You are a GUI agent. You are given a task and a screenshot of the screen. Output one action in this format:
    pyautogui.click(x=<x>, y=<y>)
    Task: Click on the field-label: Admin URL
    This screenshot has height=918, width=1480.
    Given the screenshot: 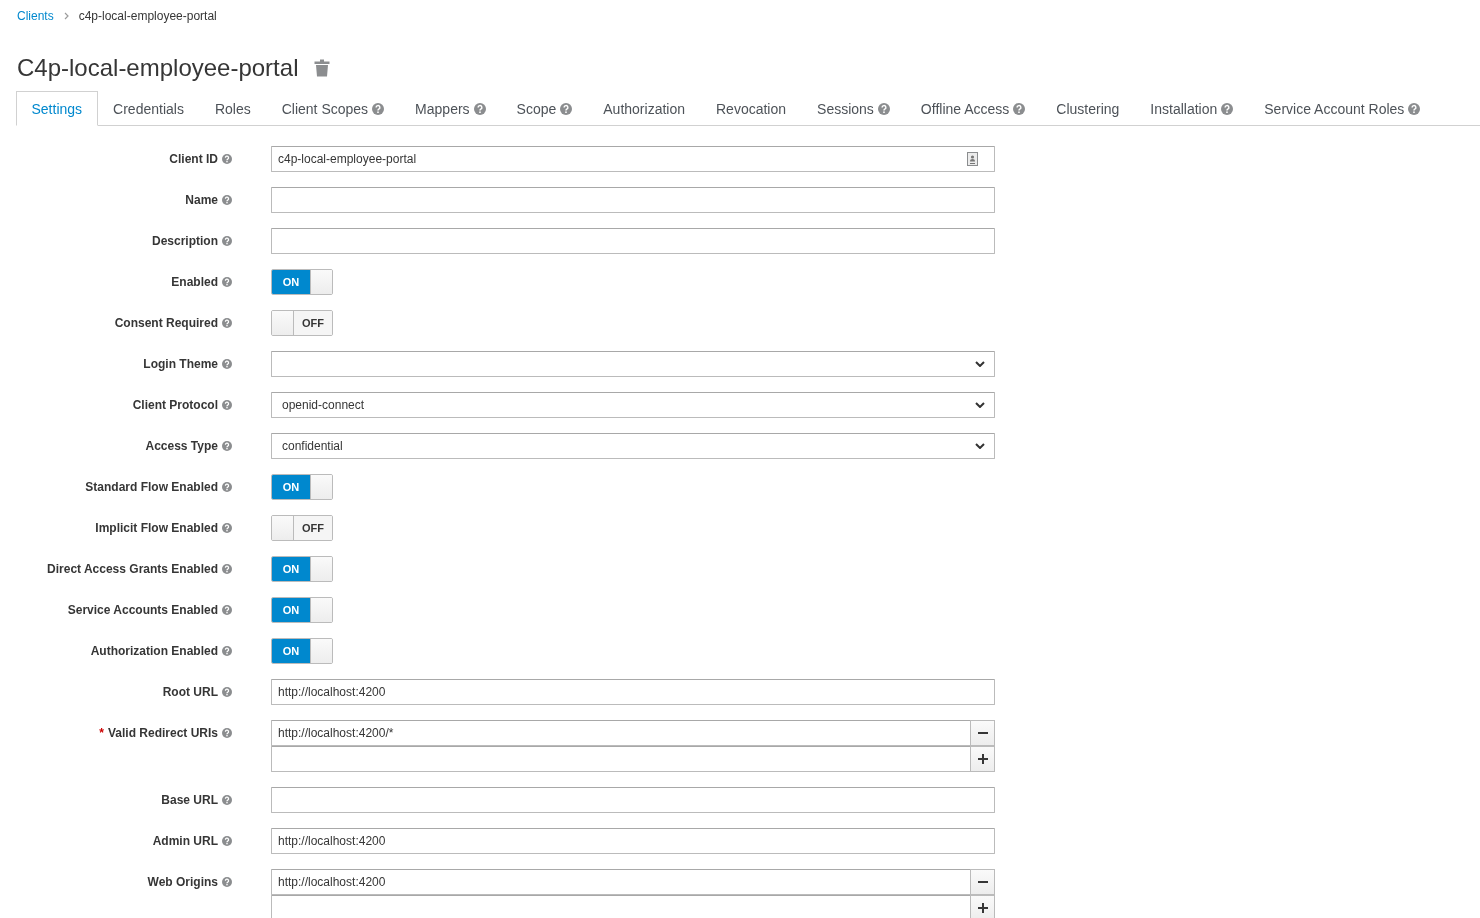 What is the action you would take?
    pyautogui.click(x=185, y=841)
    